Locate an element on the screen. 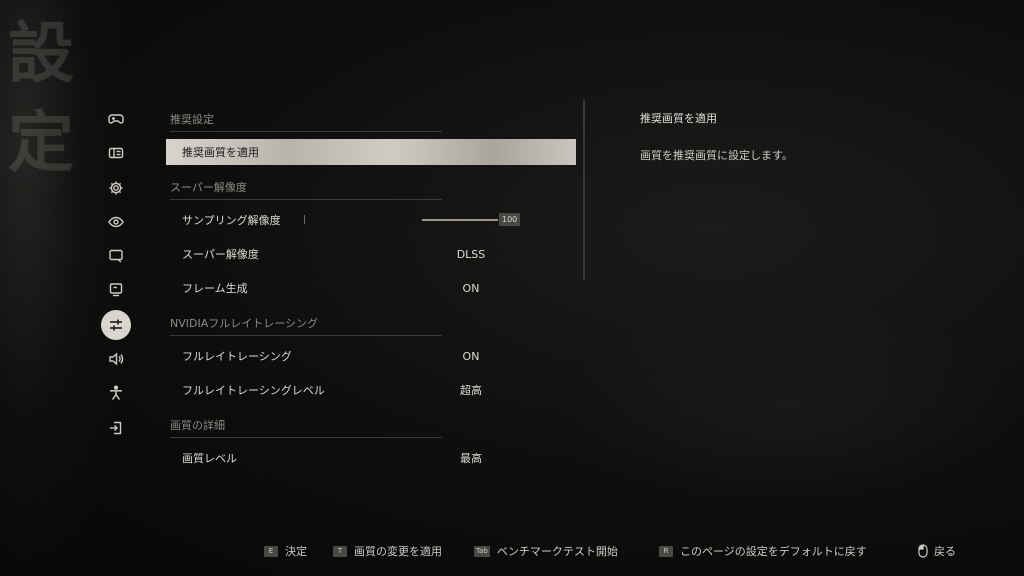 Image resolution: width=1024 pixels, height=576 pixels. key-badge: R is located at coordinates (666, 551).